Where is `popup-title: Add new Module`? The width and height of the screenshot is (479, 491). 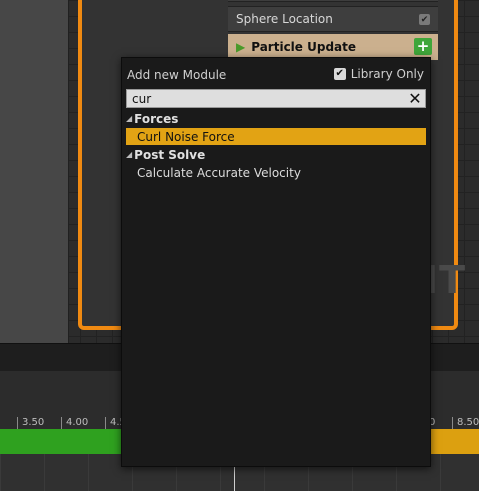 popup-title: Add new Module is located at coordinates (177, 75).